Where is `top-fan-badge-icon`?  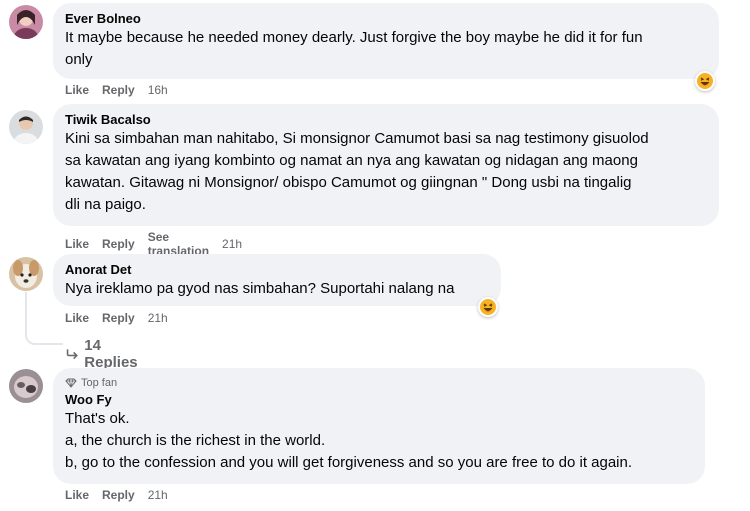 top-fan-badge-icon is located at coordinates (71, 383).